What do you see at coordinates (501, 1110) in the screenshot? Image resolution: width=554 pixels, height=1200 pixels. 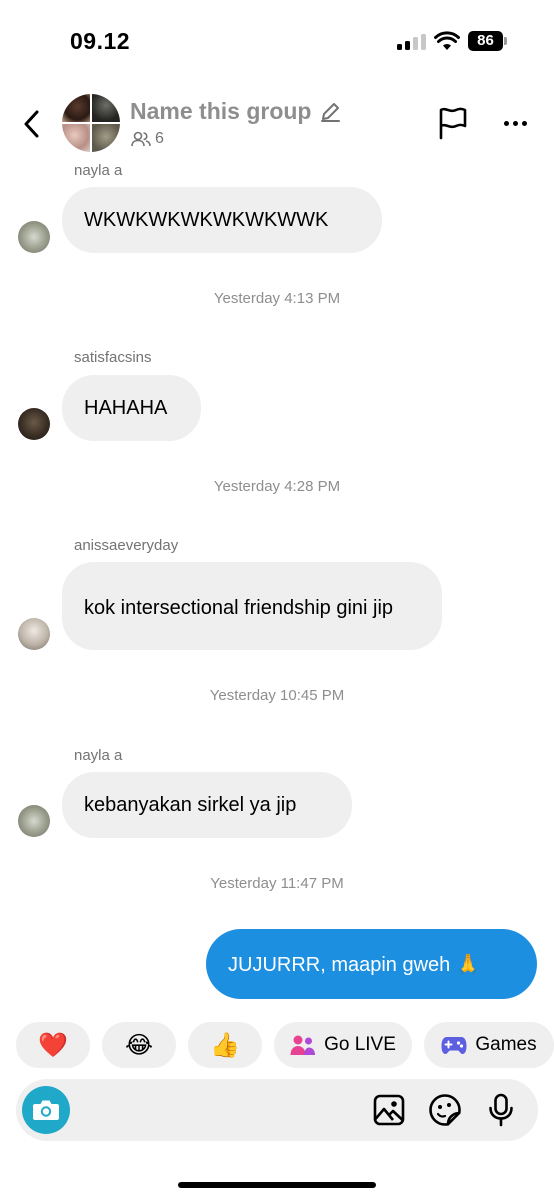 I see `microphone-icon` at bounding box center [501, 1110].